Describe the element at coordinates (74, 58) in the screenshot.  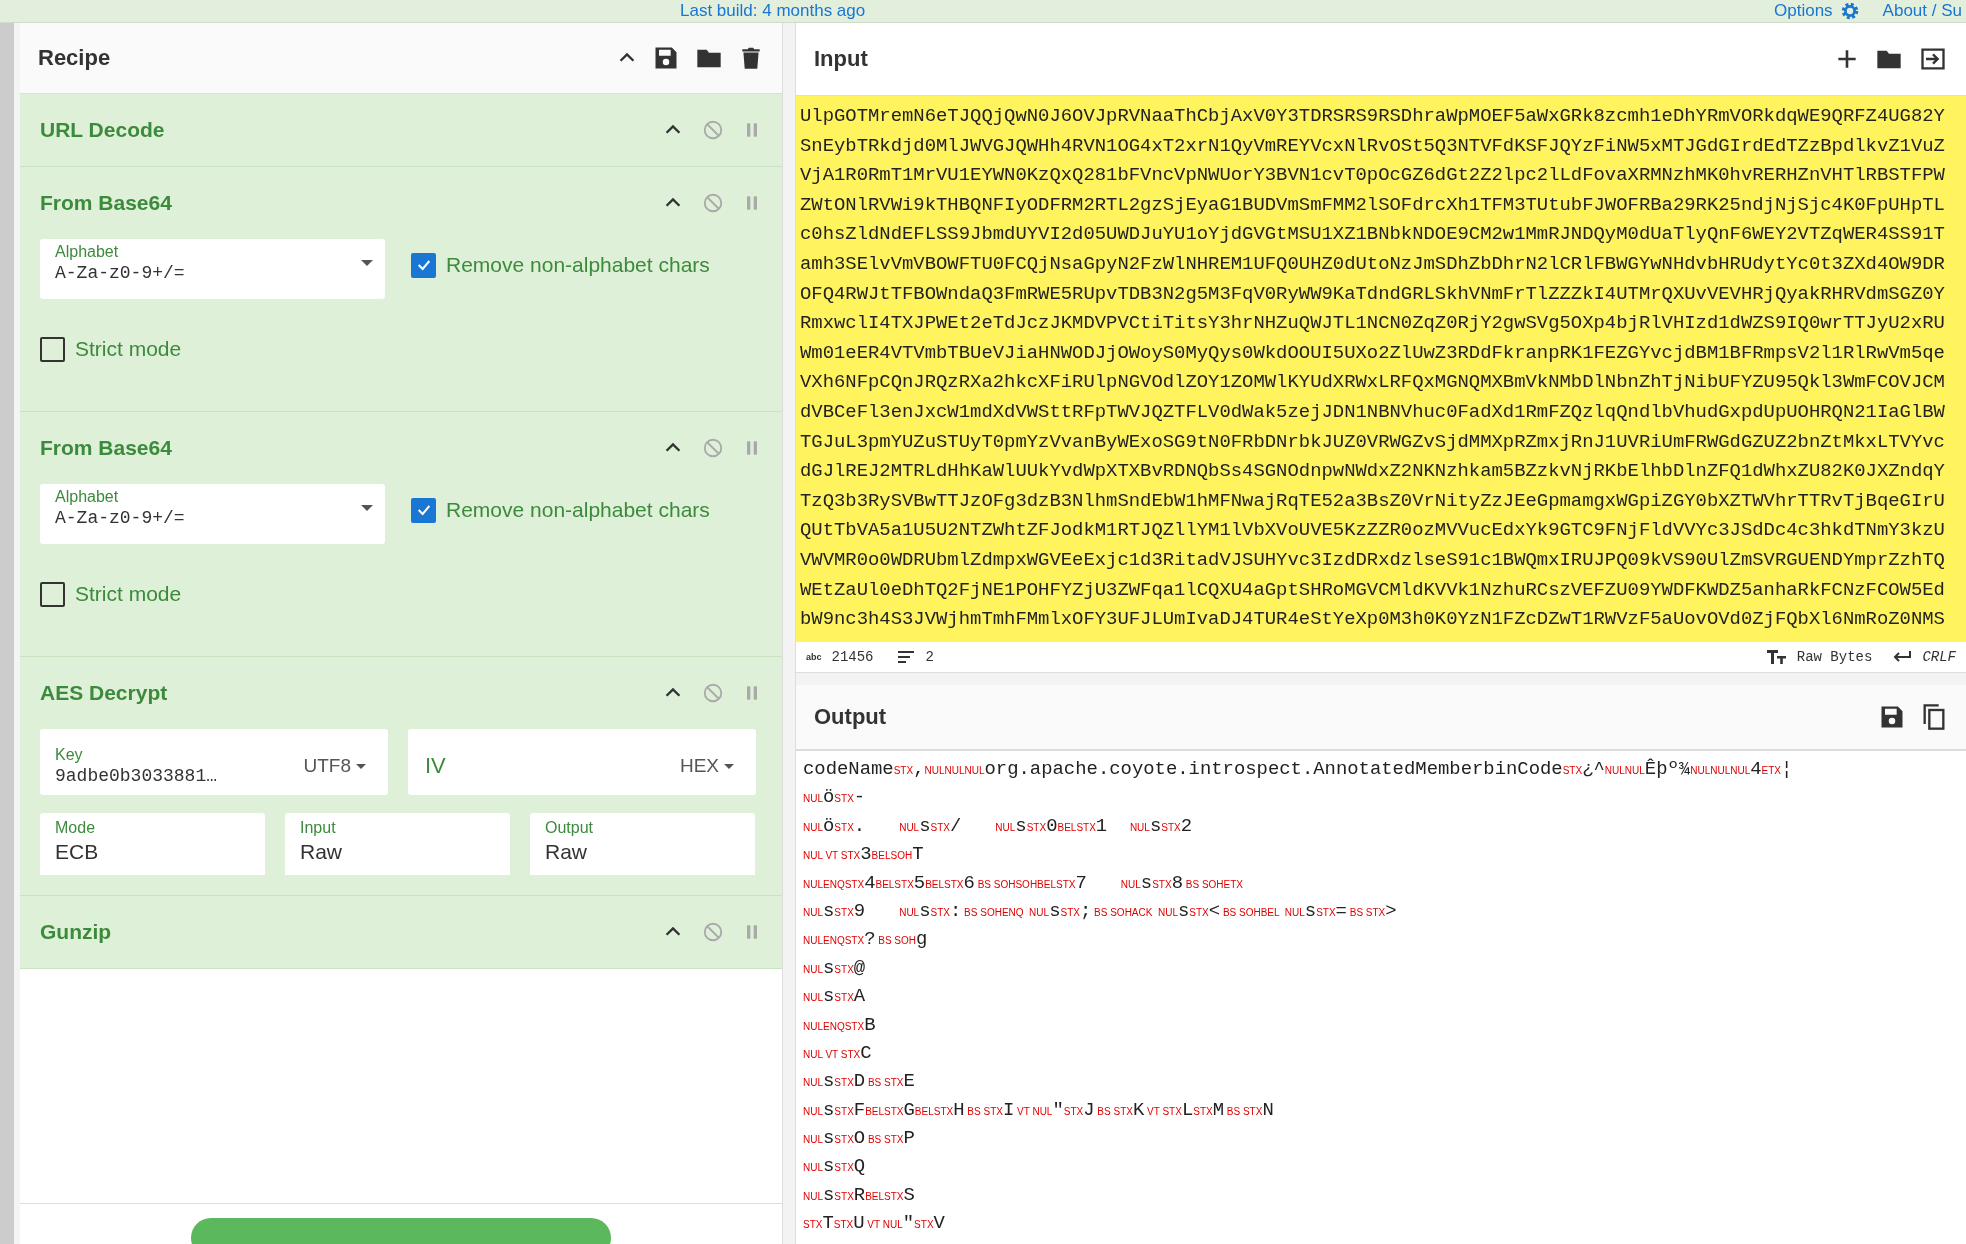
I see `recipe-title: Recipe` at that location.